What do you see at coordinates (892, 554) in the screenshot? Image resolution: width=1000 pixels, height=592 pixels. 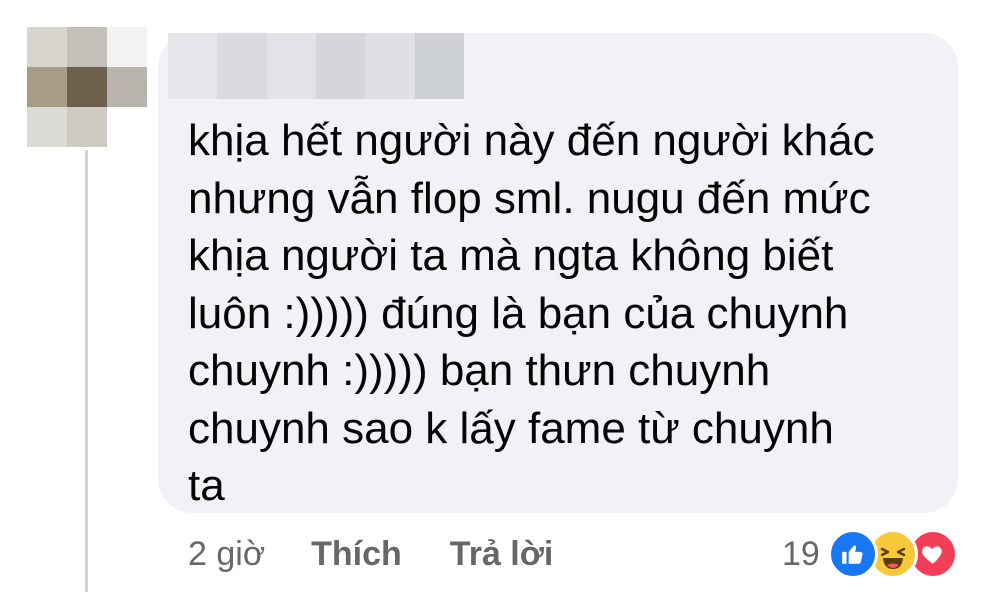 I see `reaction-icons` at bounding box center [892, 554].